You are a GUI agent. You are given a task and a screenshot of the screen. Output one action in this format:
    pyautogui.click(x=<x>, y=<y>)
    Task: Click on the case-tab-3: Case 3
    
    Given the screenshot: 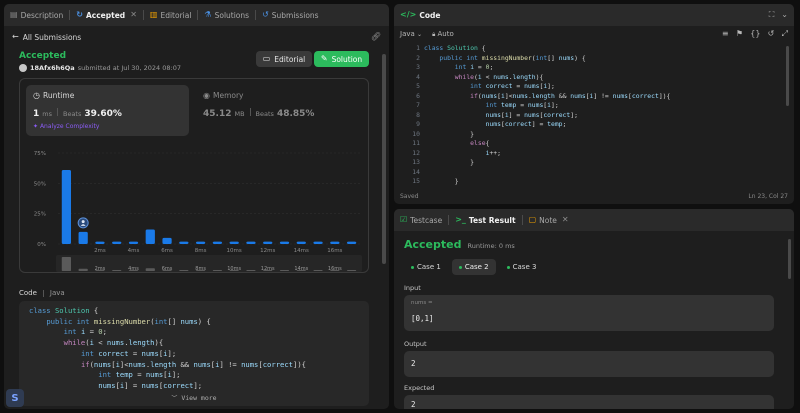 What is the action you would take?
    pyautogui.click(x=522, y=267)
    